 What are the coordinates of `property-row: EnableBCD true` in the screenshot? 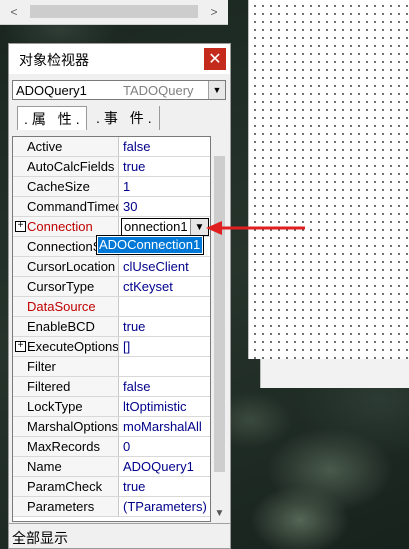 It's located at (111, 327).